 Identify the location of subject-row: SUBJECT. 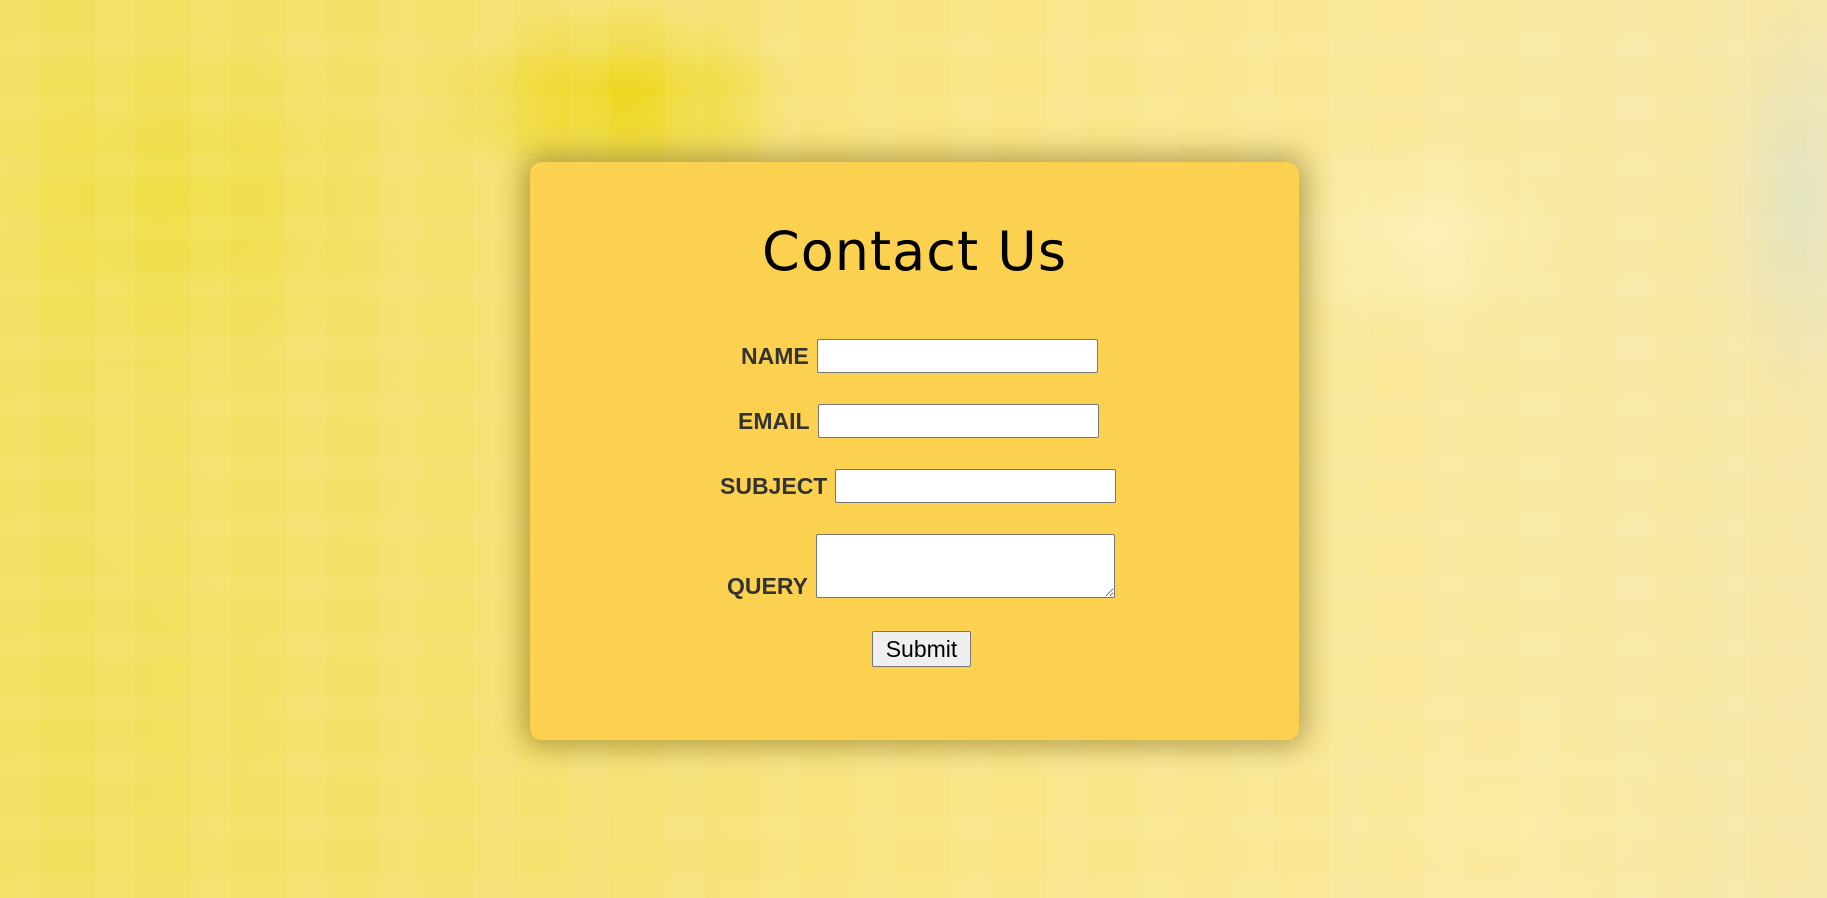
(918, 486).